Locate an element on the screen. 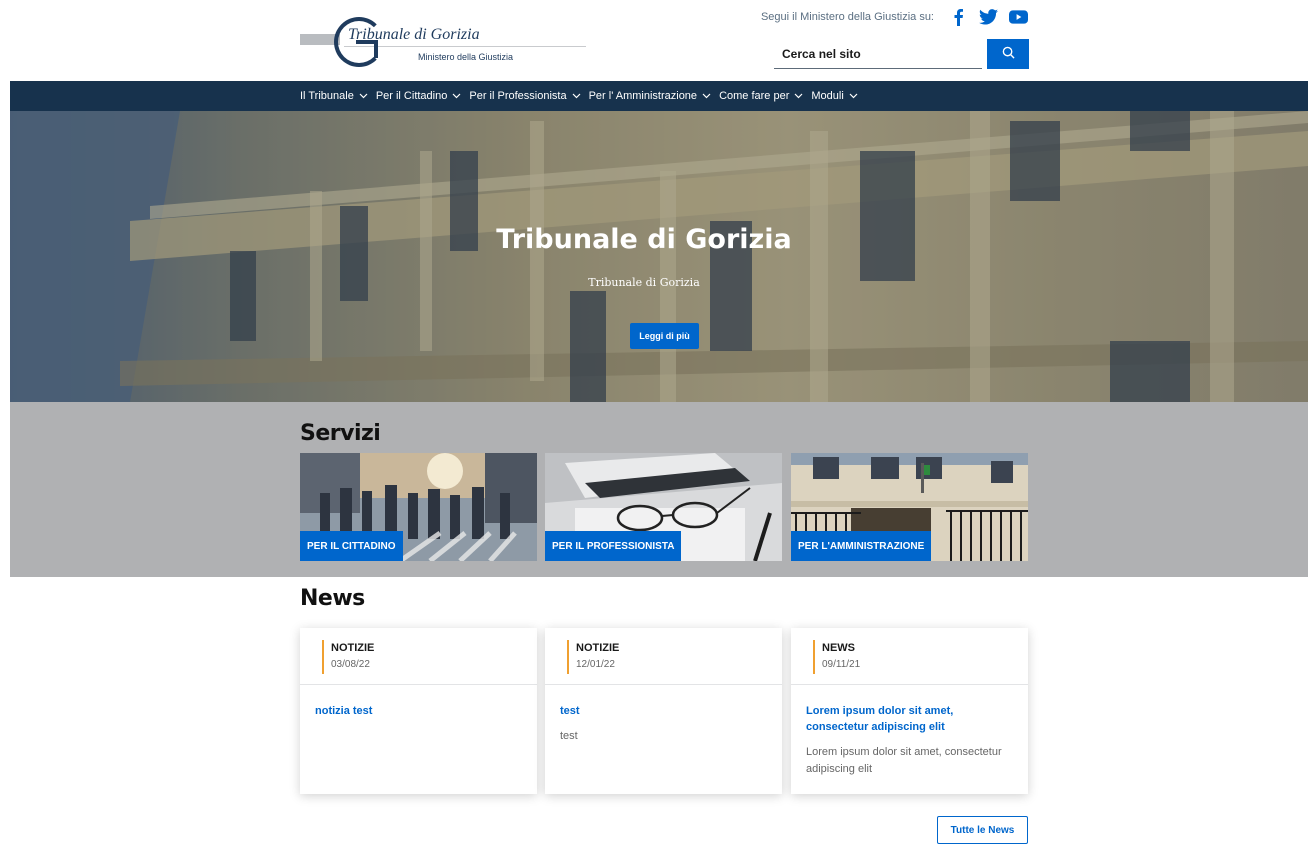 This screenshot has width=1308, height=844. search-icon is located at coordinates (1008, 54).